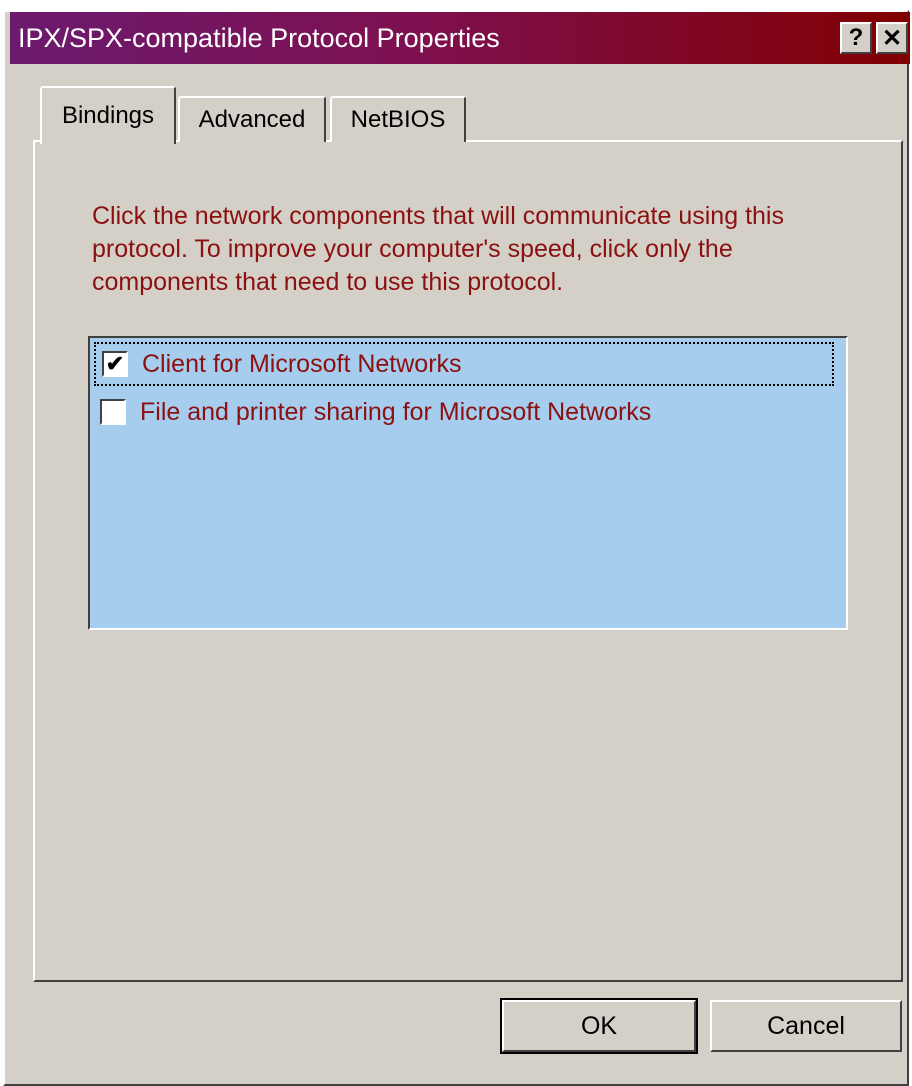  I want to click on close-icon: ✕, so click(892, 38).